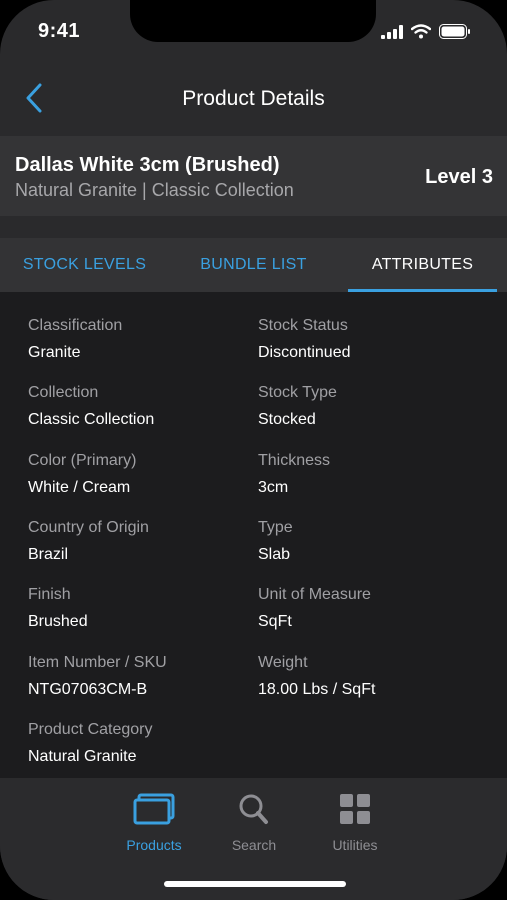 The width and height of the screenshot is (507, 900). What do you see at coordinates (254, 845) in the screenshot?
I see `tab-search-label: Search` at bounding box center [254, 845].